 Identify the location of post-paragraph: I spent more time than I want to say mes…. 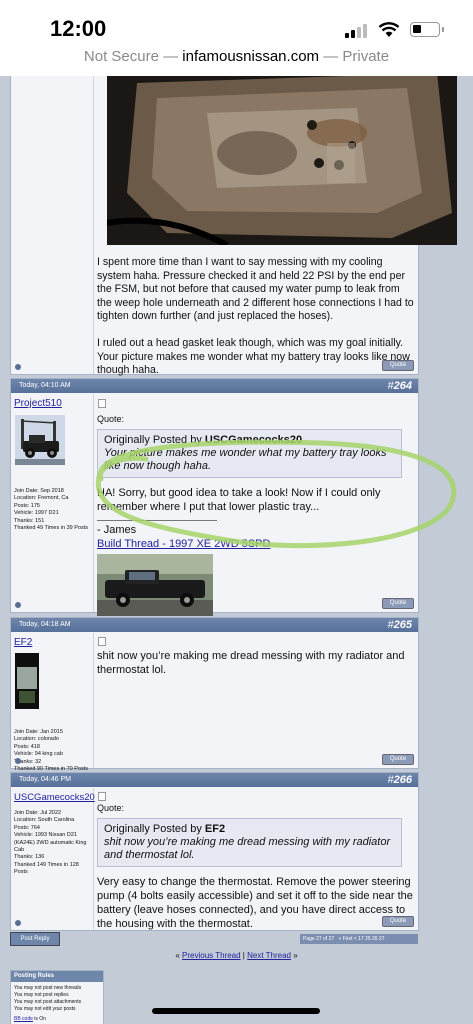
(255, 289).